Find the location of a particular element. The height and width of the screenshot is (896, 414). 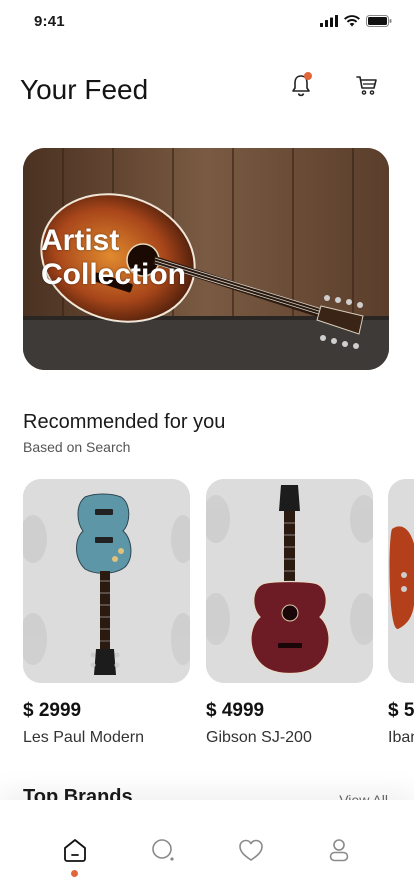

ibanez-guitar-image is located at coordinates (401, 581).